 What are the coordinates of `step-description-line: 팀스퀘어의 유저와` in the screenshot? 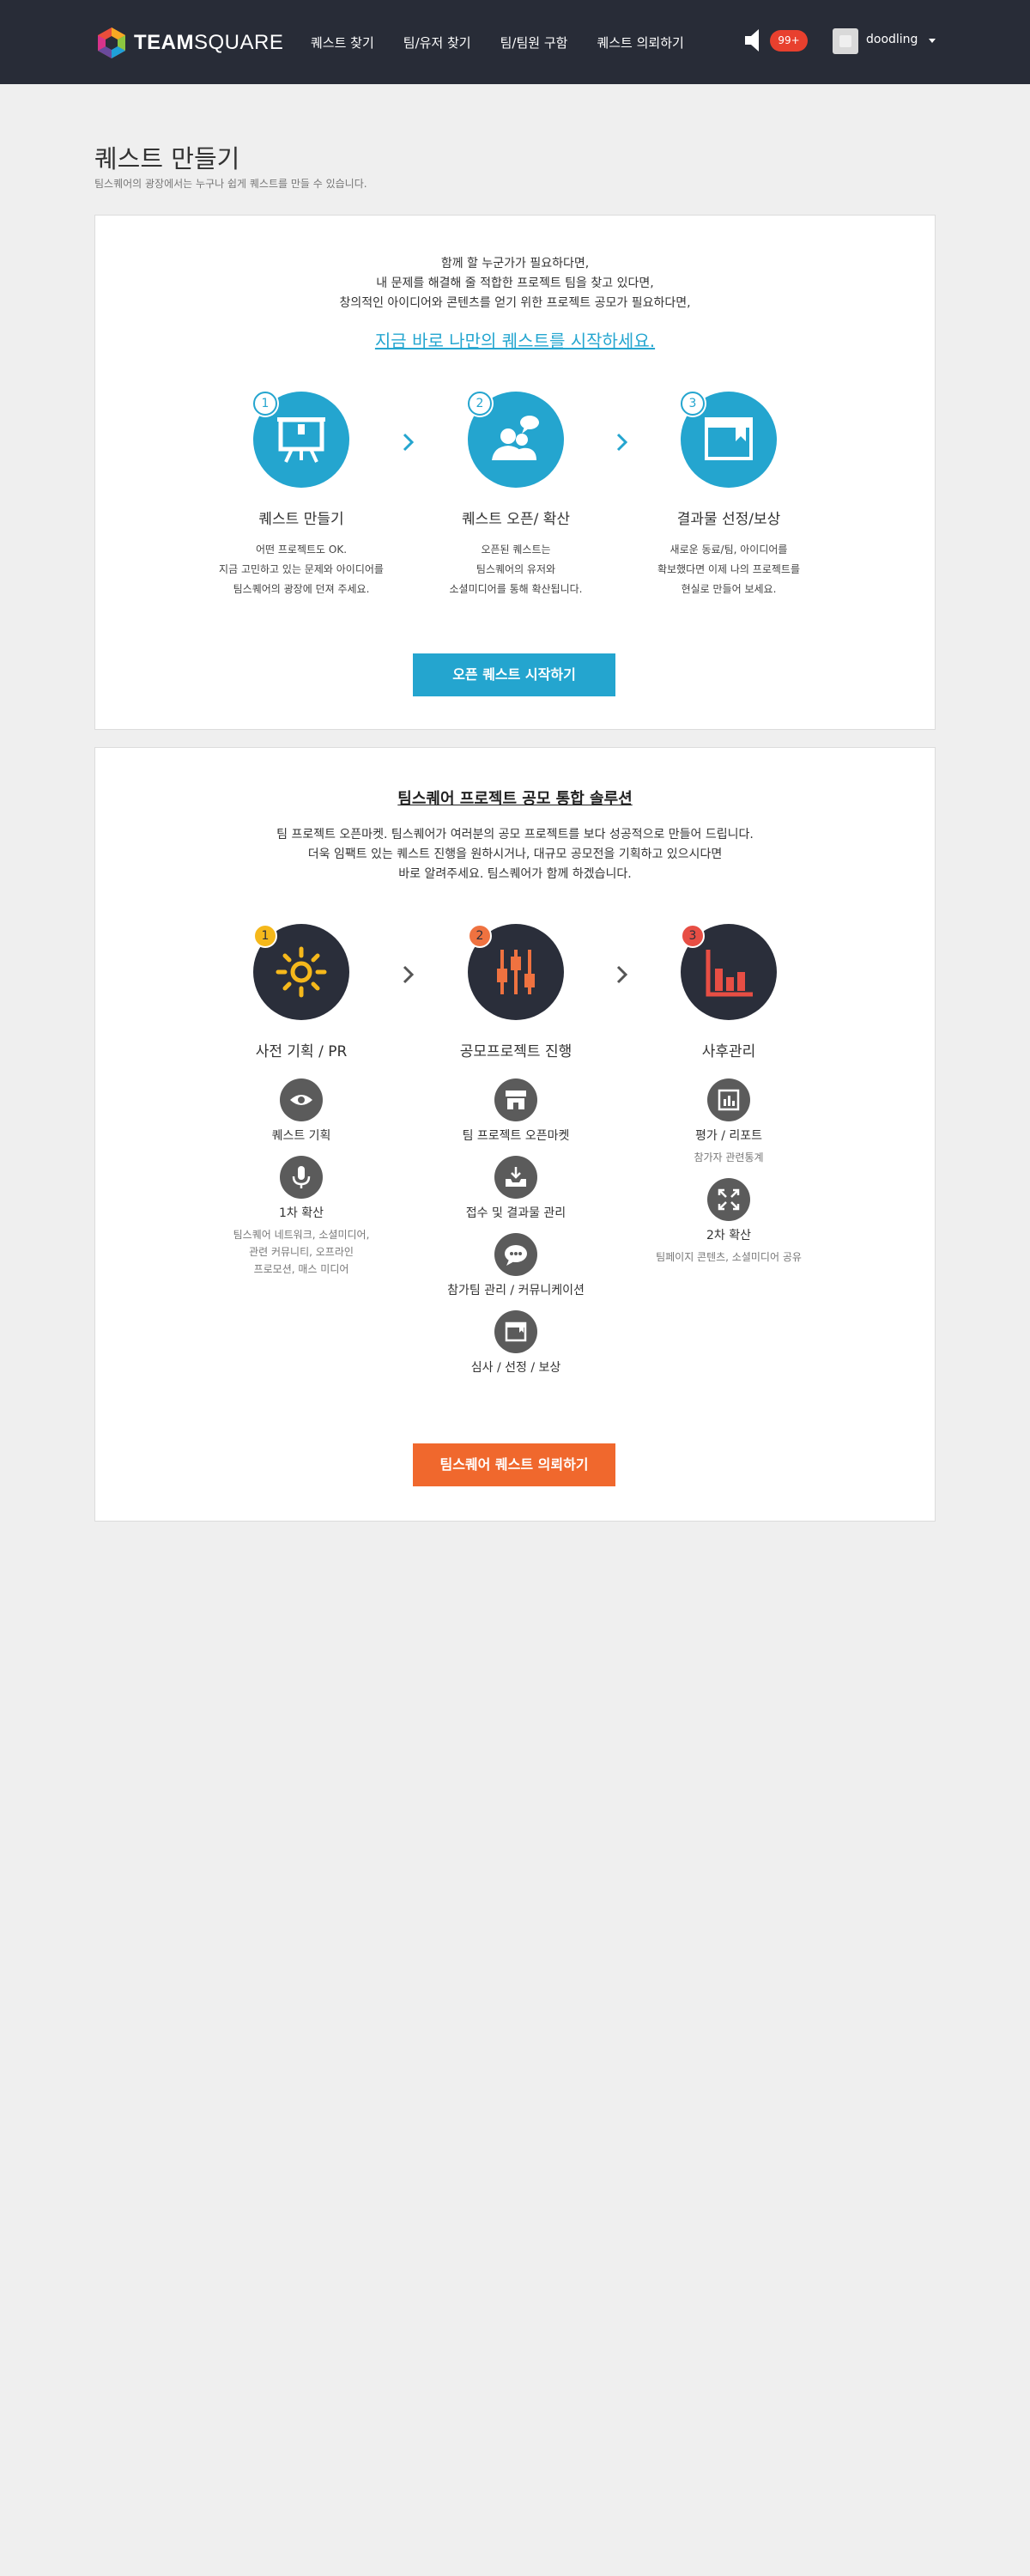 It's located at (516, 569).